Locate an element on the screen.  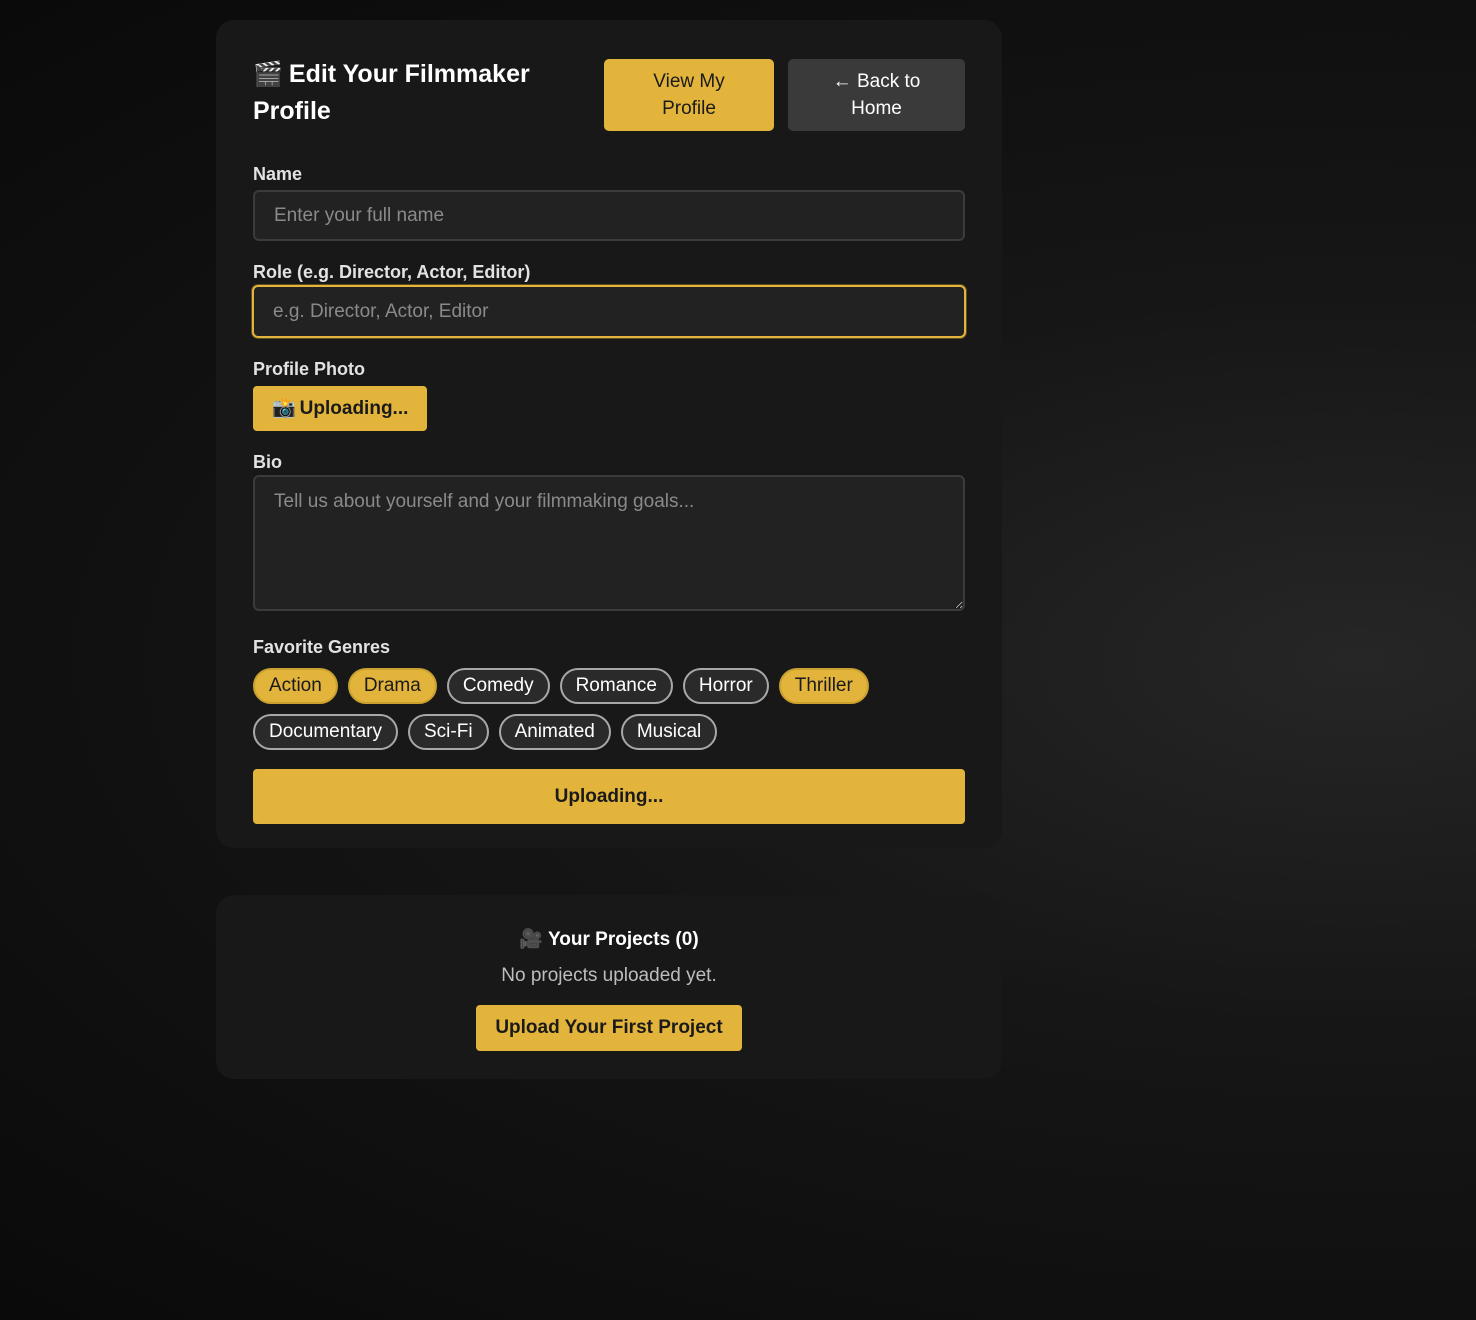
genre-action: Action is located at coordinates (295, 686).